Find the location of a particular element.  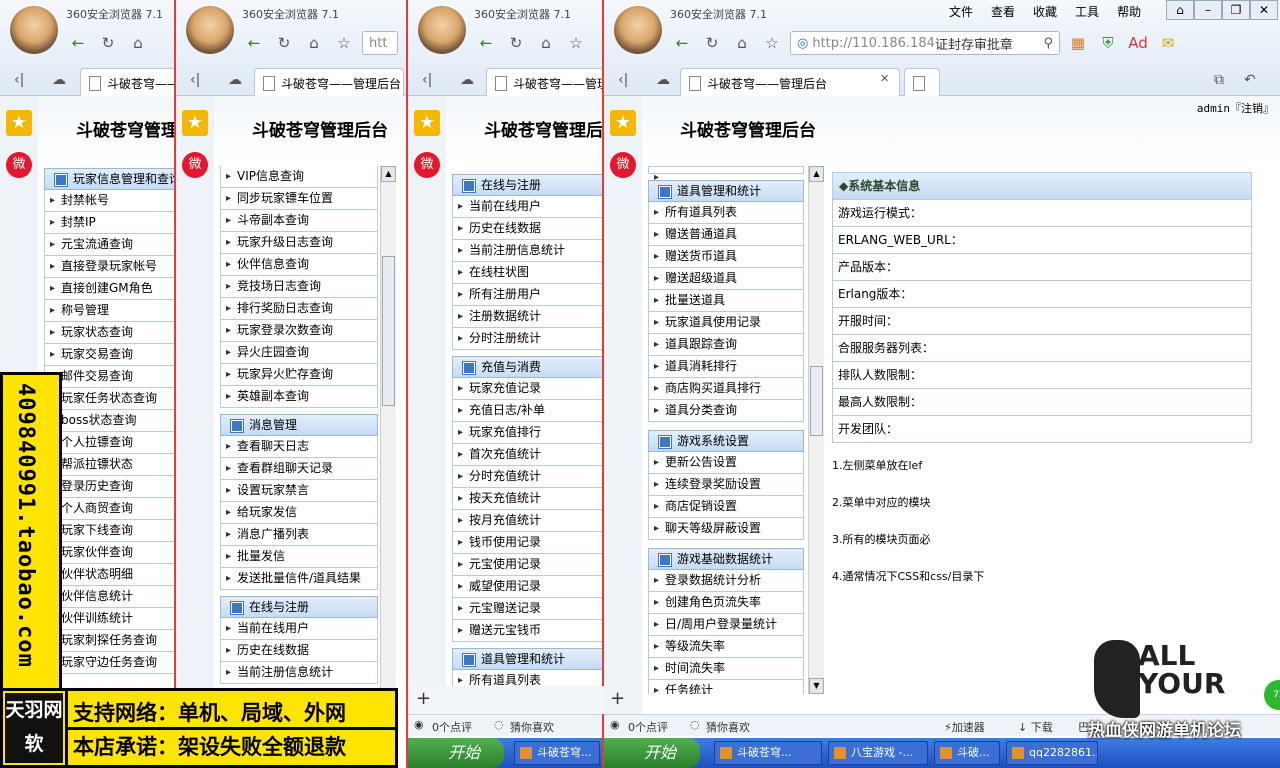

menu-group-payment: 充值与消费 is located at coordinates (527, 367).